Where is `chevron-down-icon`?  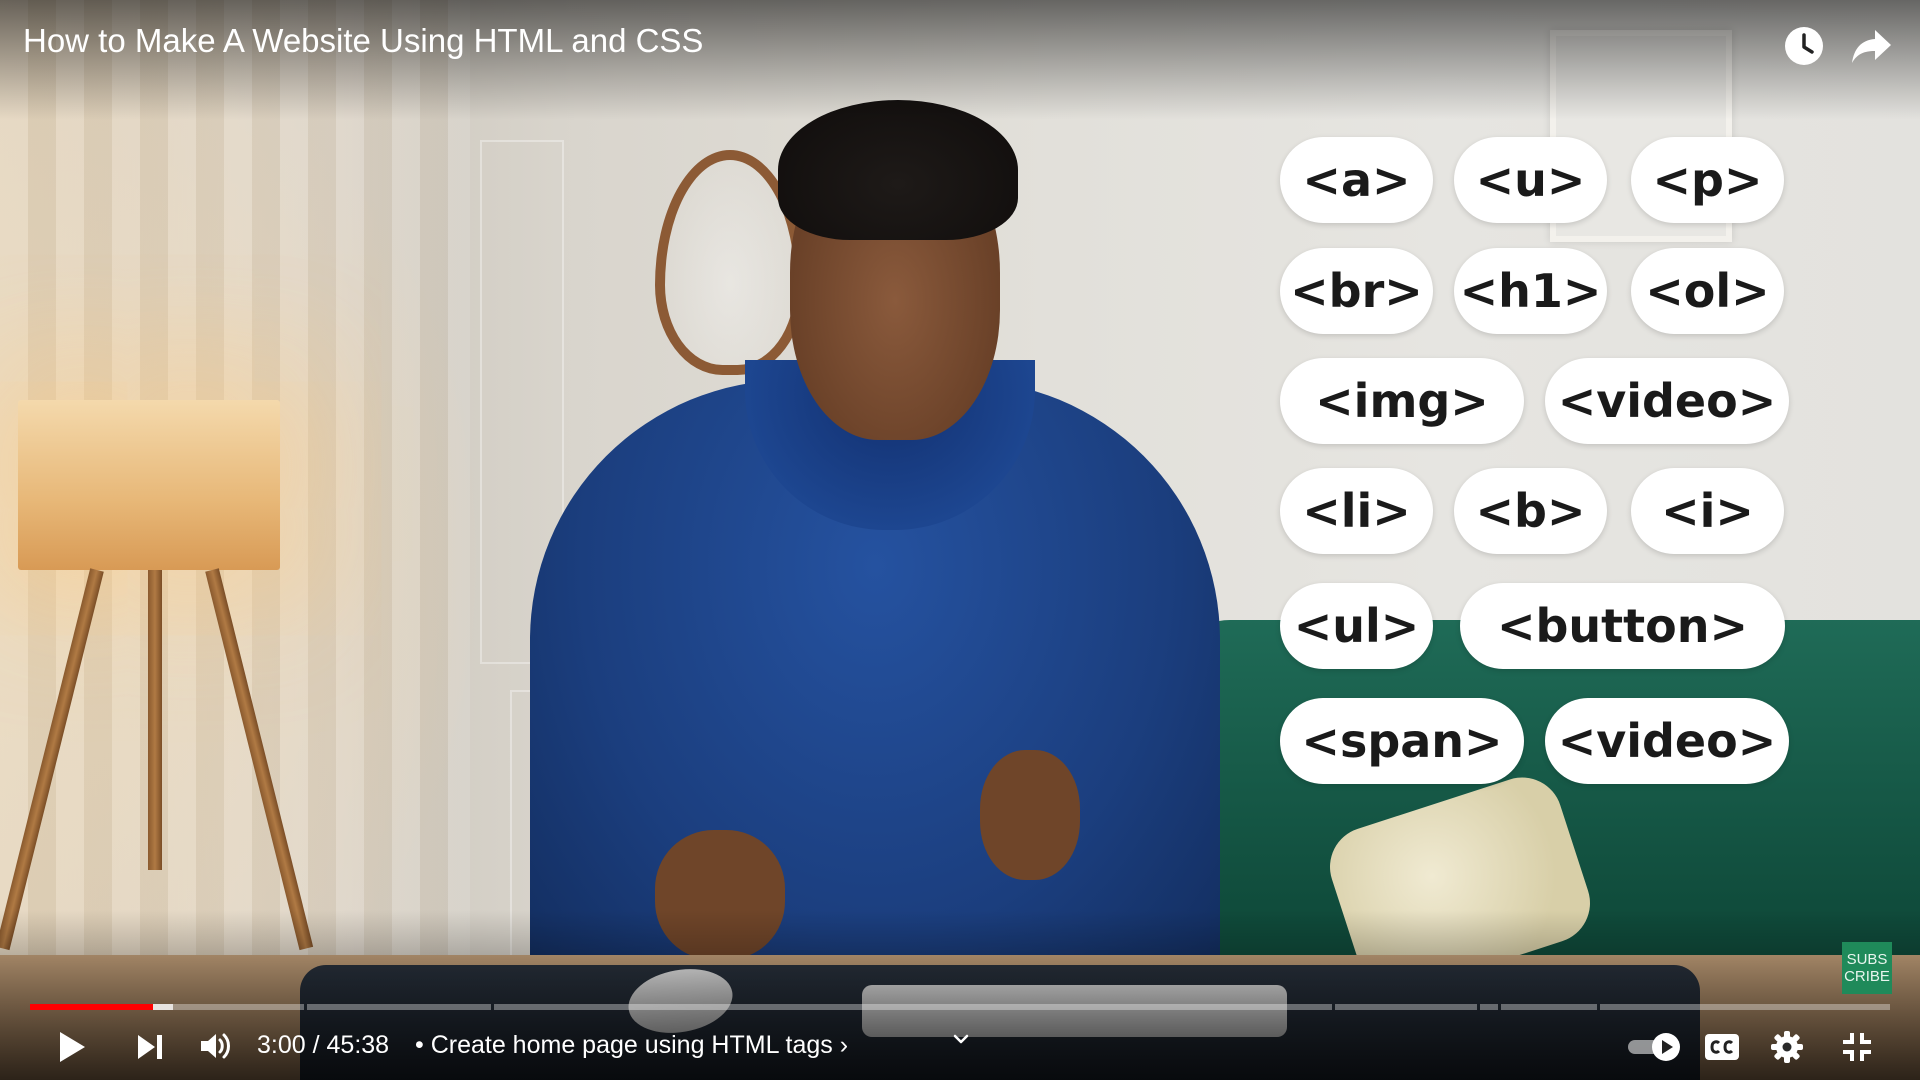
chevron-down-icon is located at coordinates (961, 1039).